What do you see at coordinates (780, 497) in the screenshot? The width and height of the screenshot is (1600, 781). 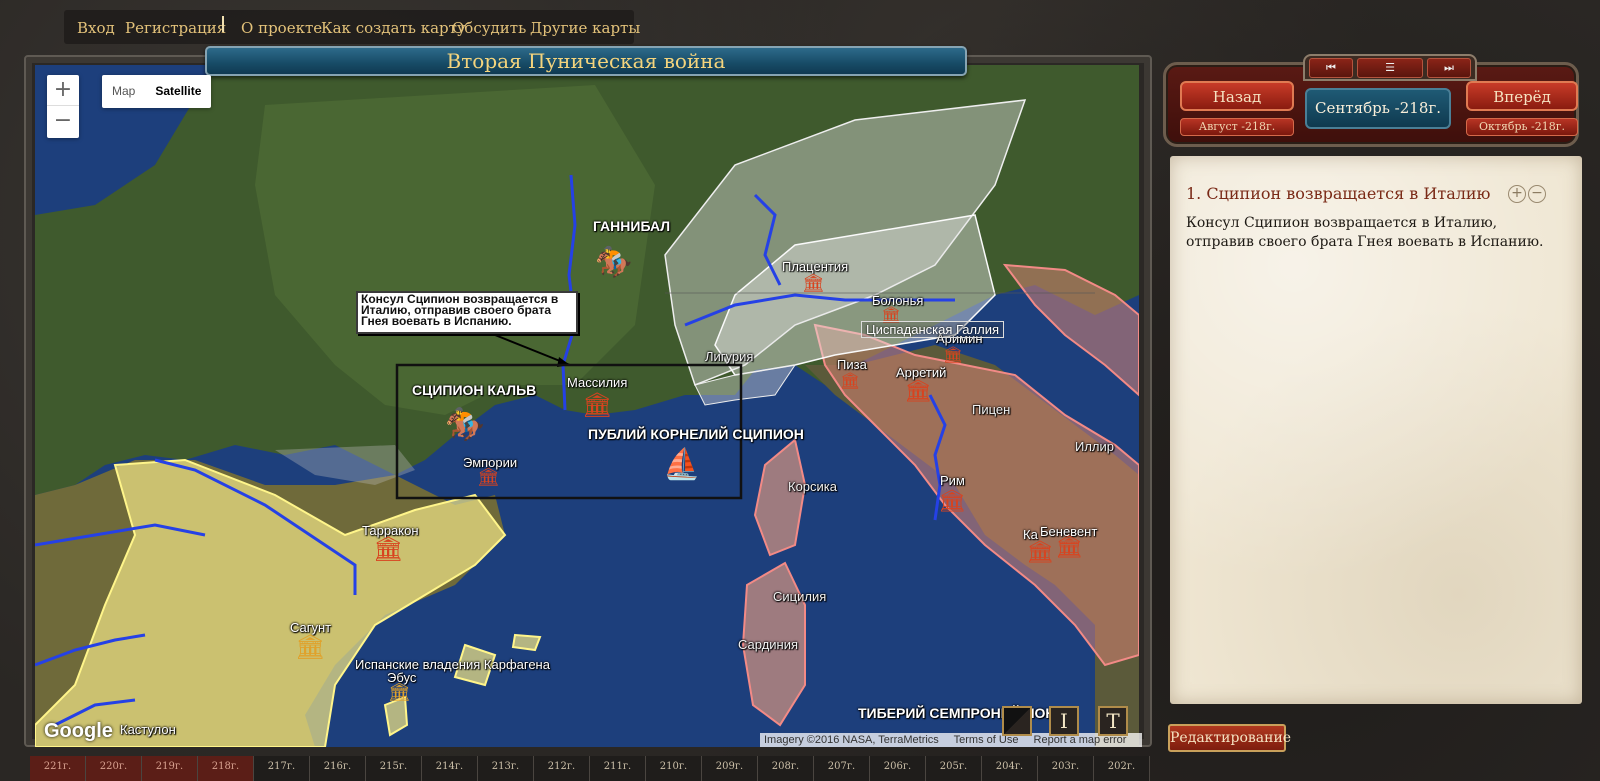 I see `island-corsica` at bounding box center [780, 497].